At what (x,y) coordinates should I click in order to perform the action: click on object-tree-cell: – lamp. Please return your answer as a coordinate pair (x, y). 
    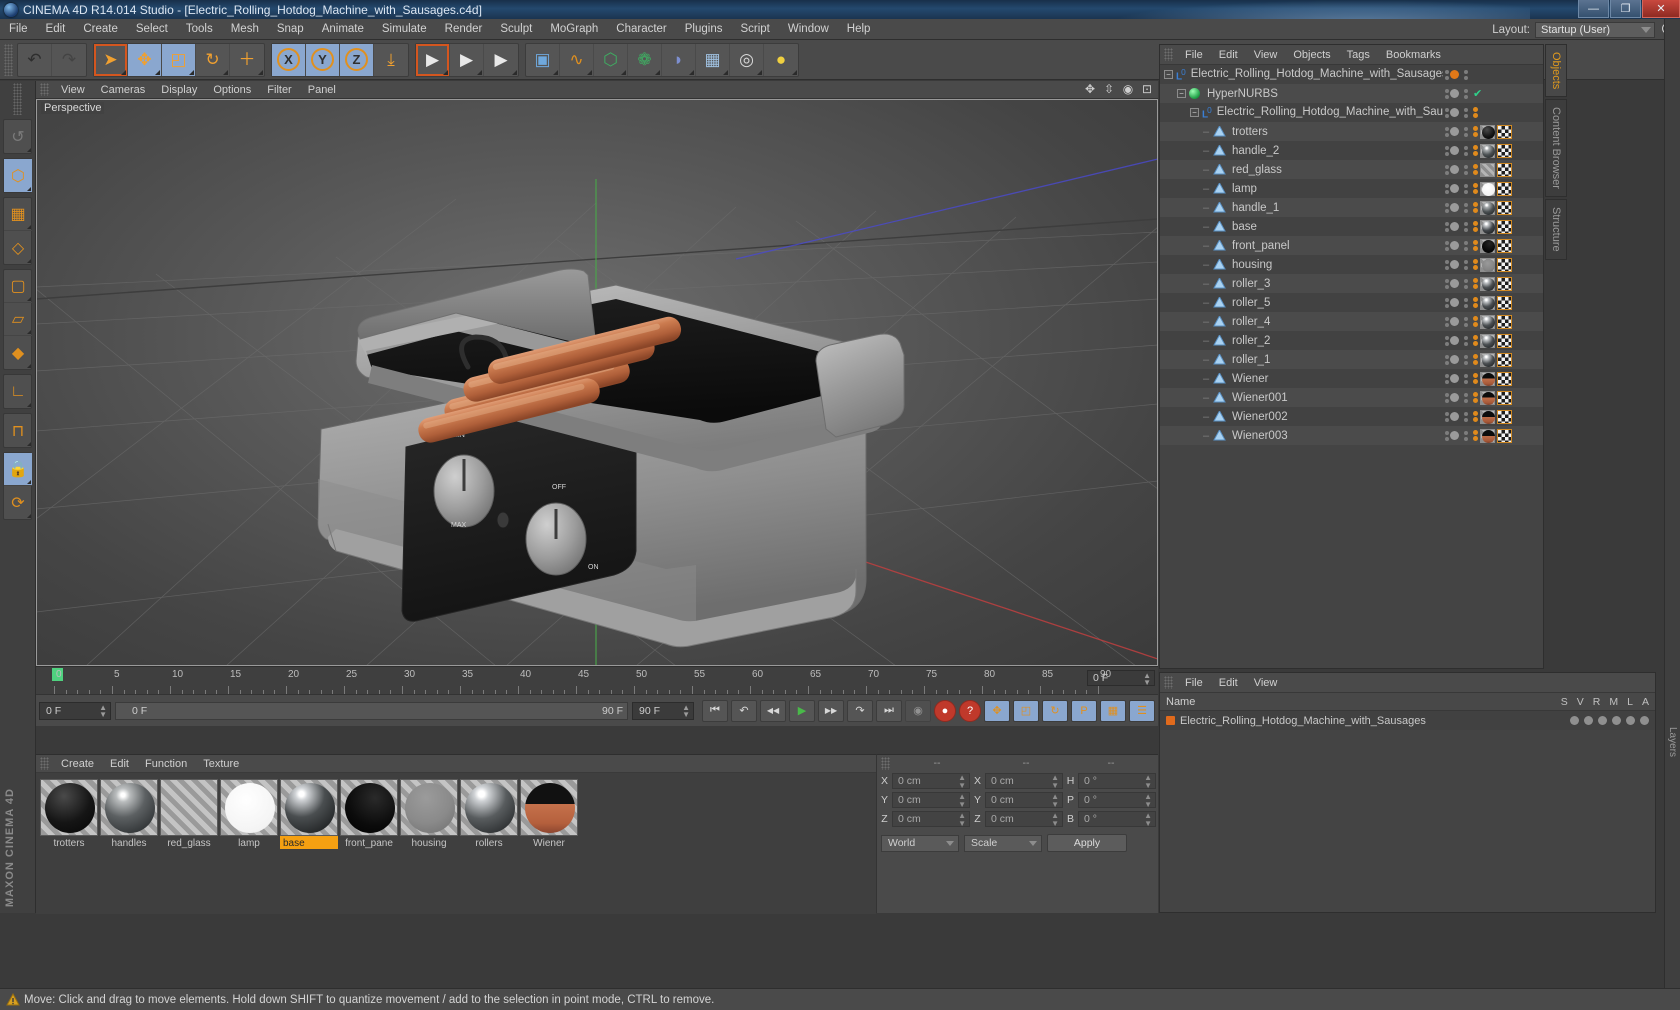
    Looking at the image, I should click on (1301, 188).